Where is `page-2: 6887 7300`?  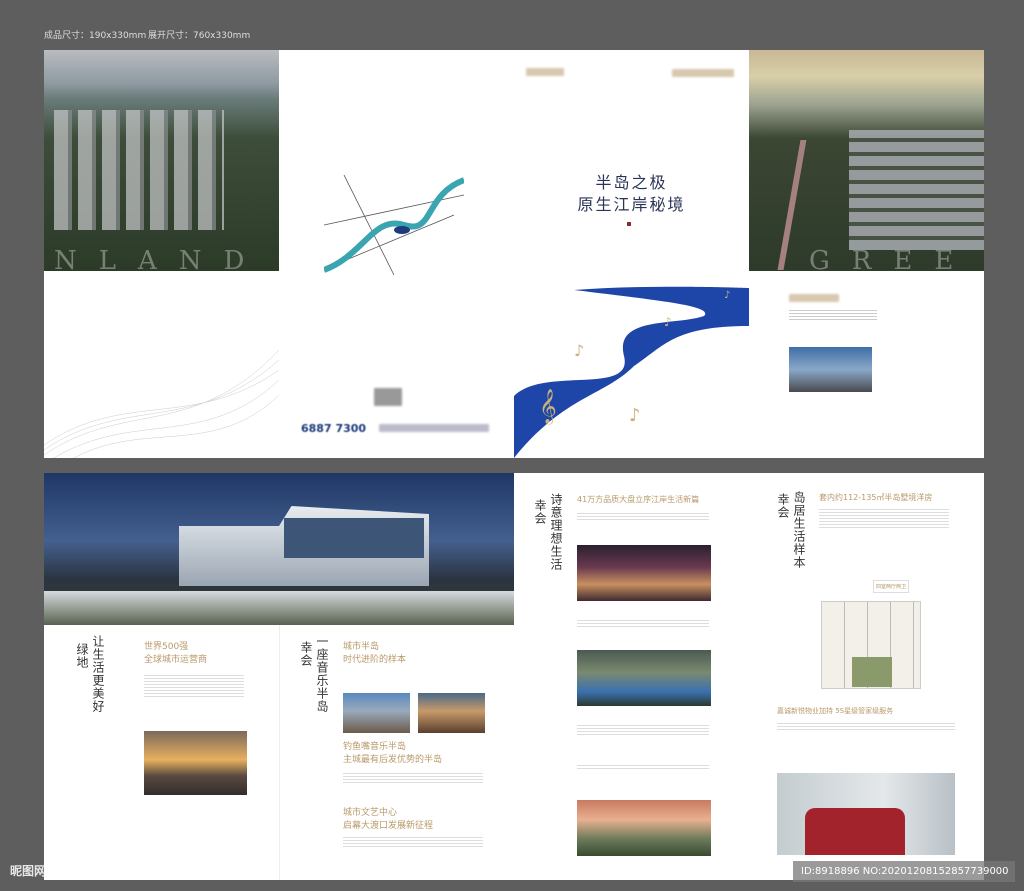 page-2: 6887 7300 is located at coordinates (396, 254).